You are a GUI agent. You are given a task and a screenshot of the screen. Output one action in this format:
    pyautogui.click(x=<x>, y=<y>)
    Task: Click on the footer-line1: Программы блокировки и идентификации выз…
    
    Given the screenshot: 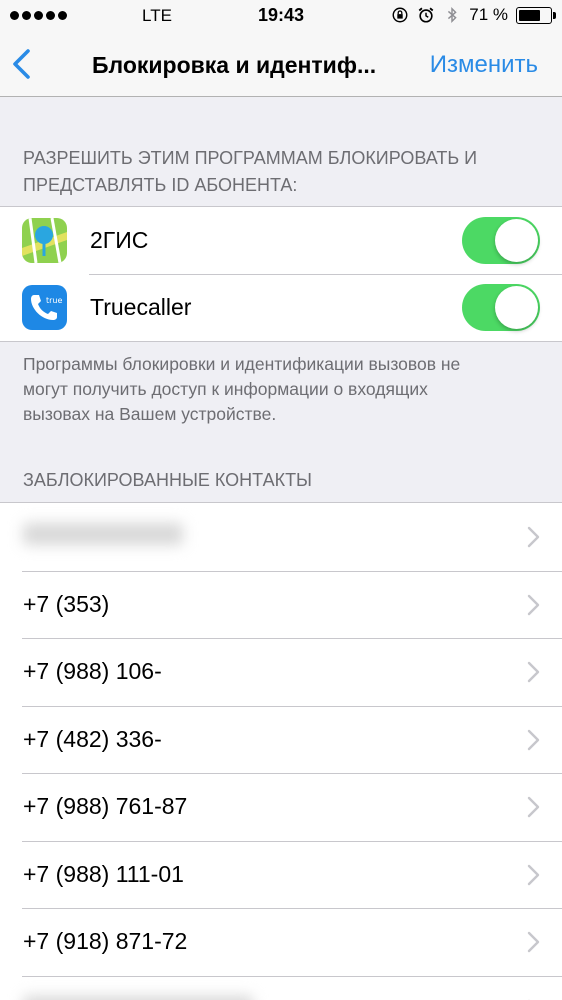 What is the action you would take?
    pyautogui.click(x=242, y=364)
    